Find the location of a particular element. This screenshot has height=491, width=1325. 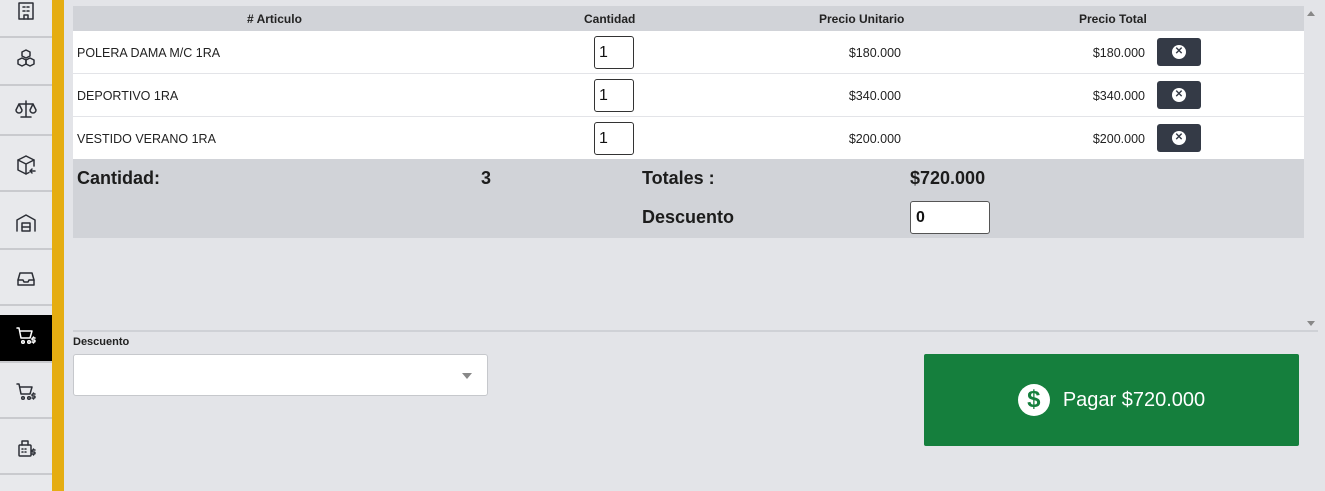

table-row: VESTIDO VERANO 1RA $200.000 $200.000 ✕ is located at coordinates (688, 138).